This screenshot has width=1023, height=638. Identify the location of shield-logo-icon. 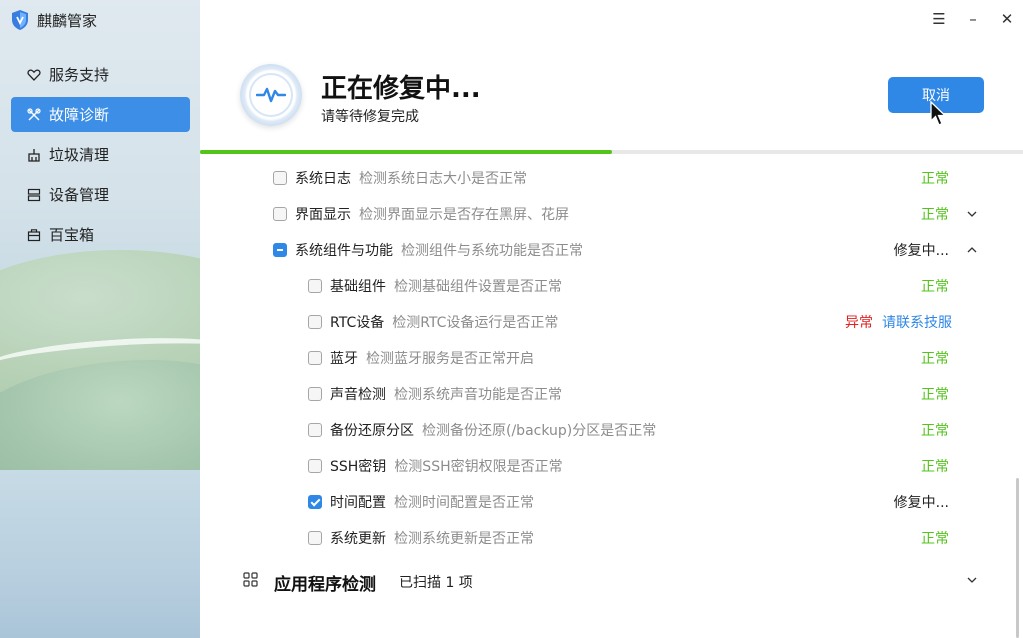
(20, 20).